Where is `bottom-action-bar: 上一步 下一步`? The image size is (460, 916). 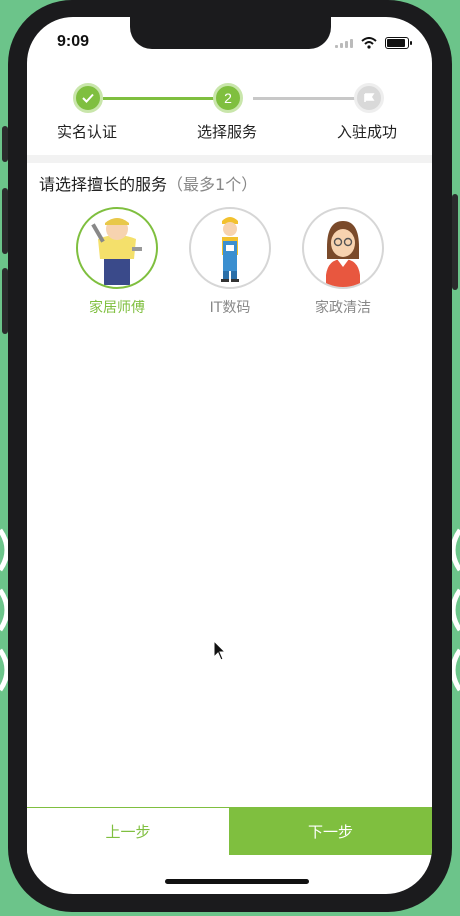
bottom-action-bar: 上一步 下一步 is located at coordinates (229, 831).